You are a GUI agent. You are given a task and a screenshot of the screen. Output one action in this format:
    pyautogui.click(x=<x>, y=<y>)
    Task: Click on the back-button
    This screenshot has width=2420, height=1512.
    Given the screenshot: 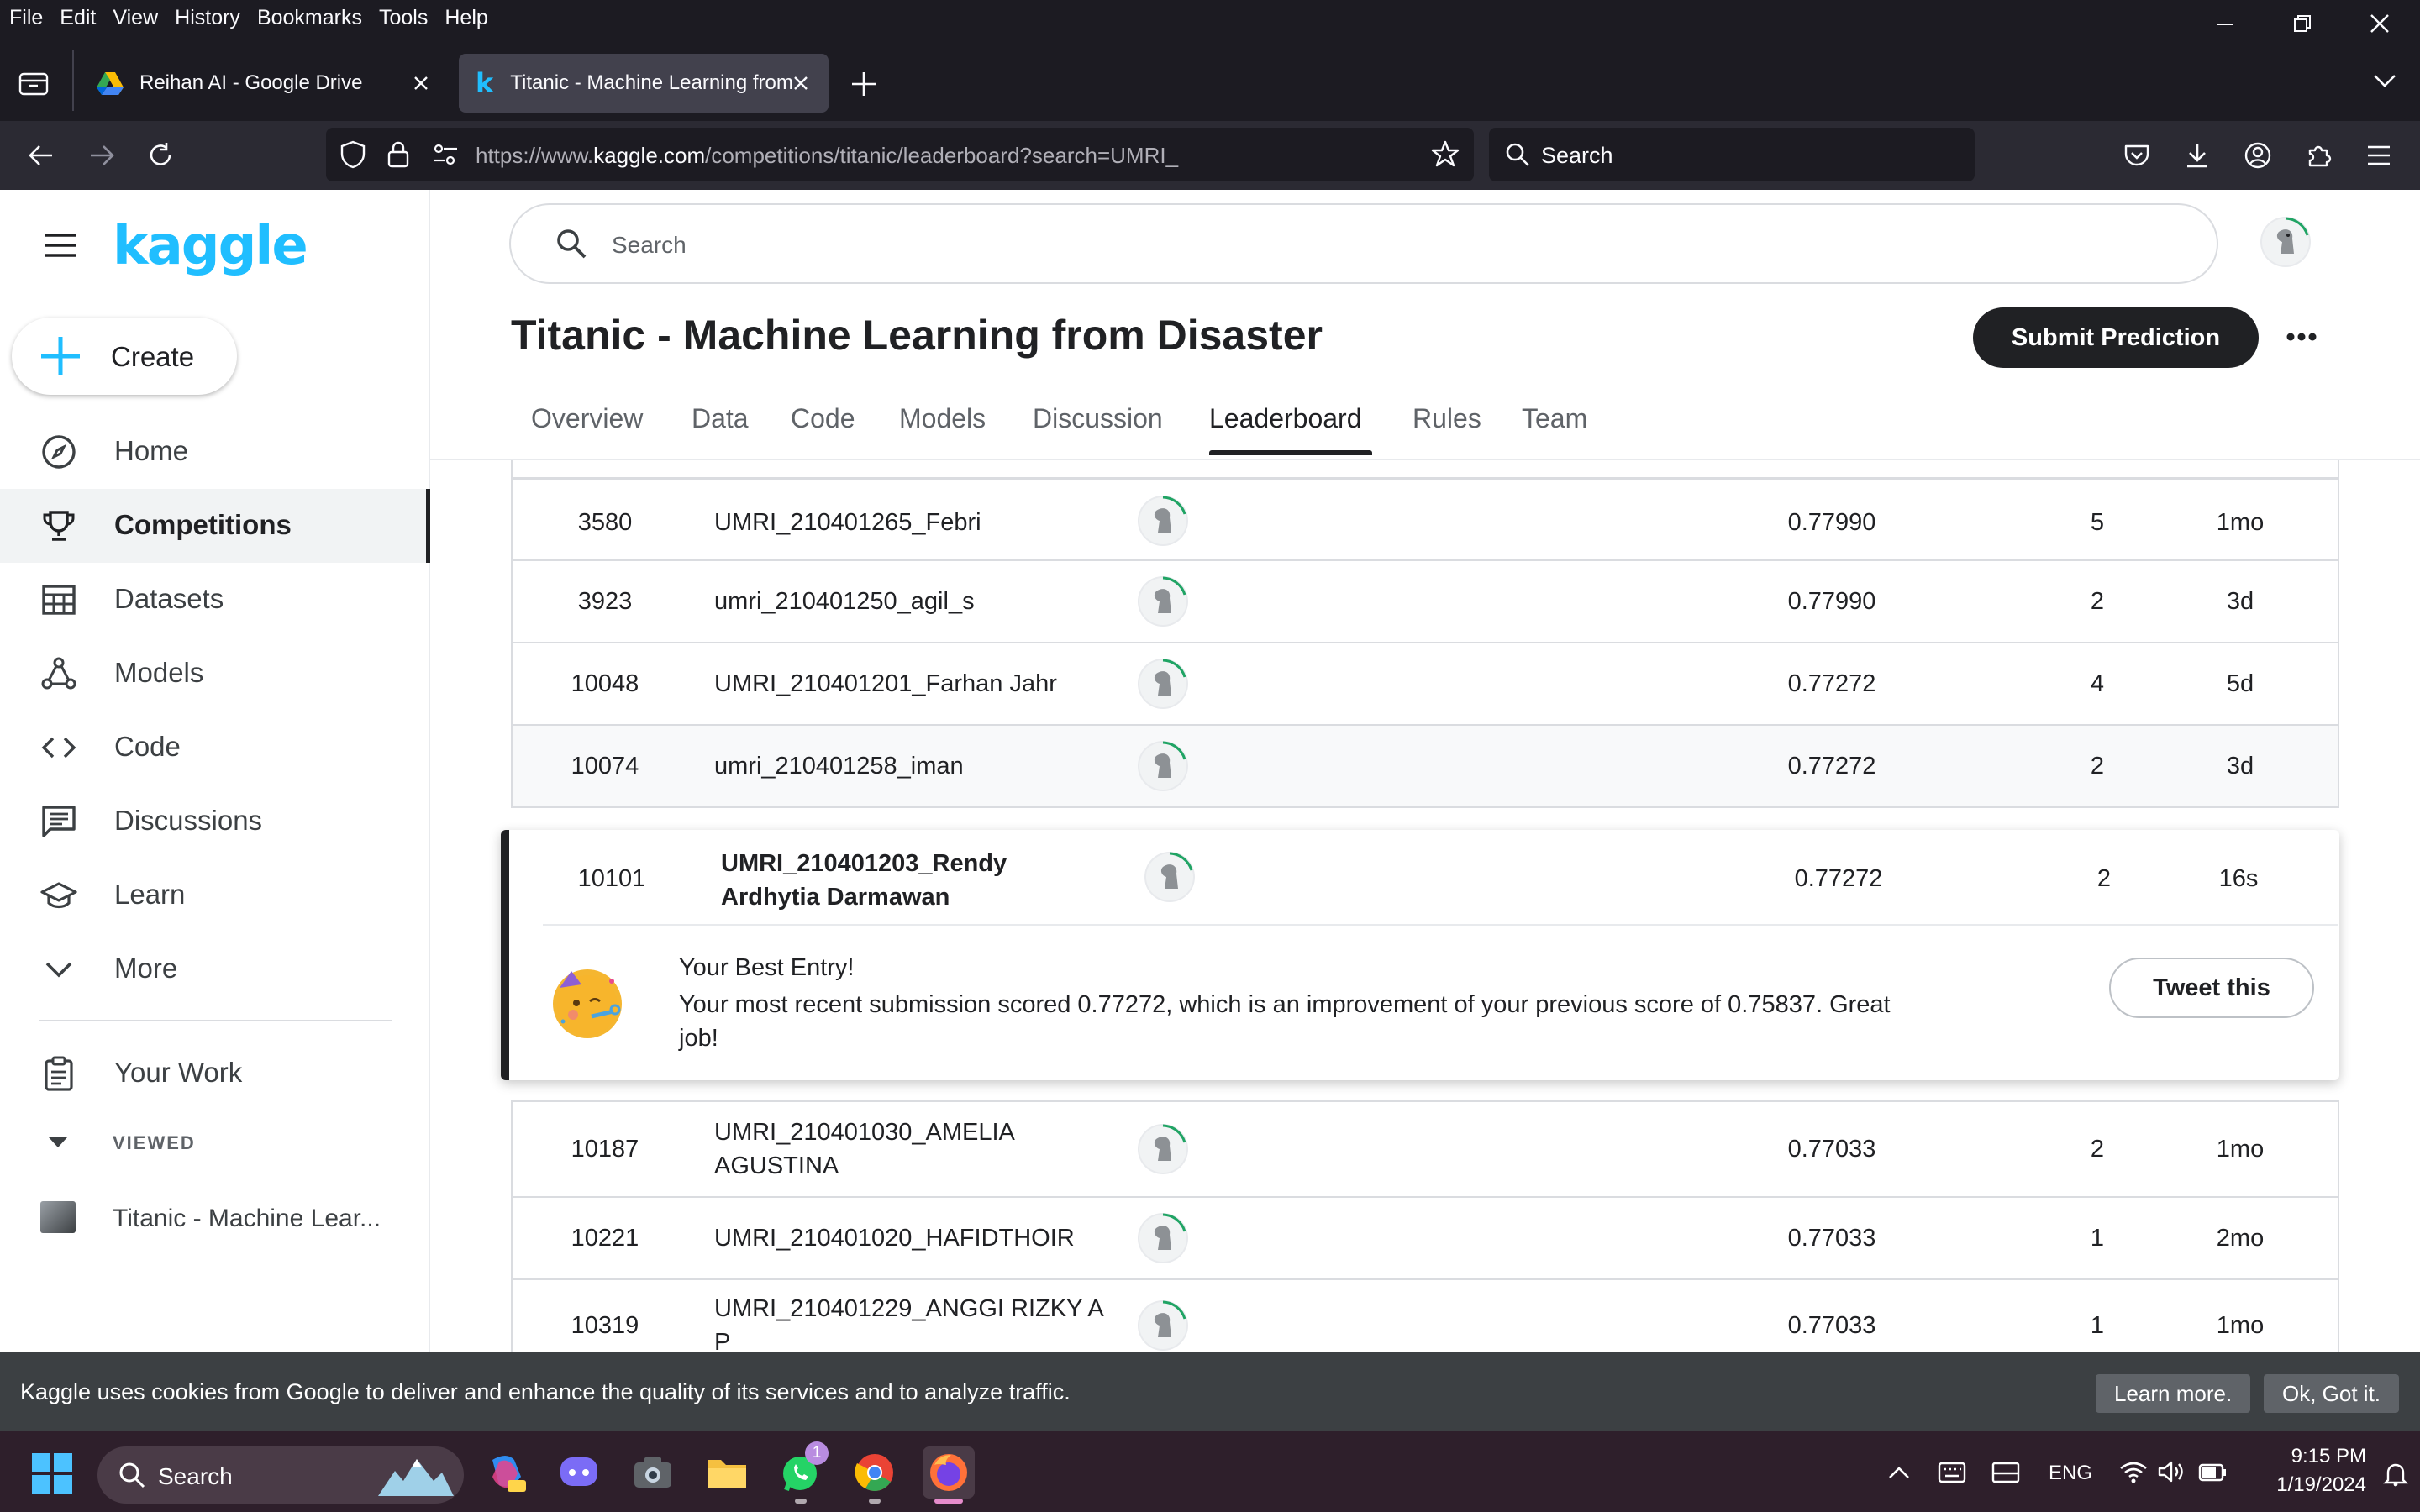 What is the action you would take?
    pyautogui.click(x=41, y=155)
    